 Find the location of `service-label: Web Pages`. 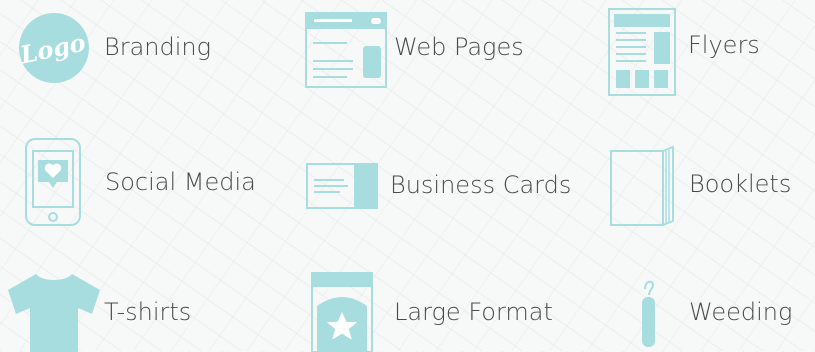

service-label: Web Pages is located at coordinates (459, 47).